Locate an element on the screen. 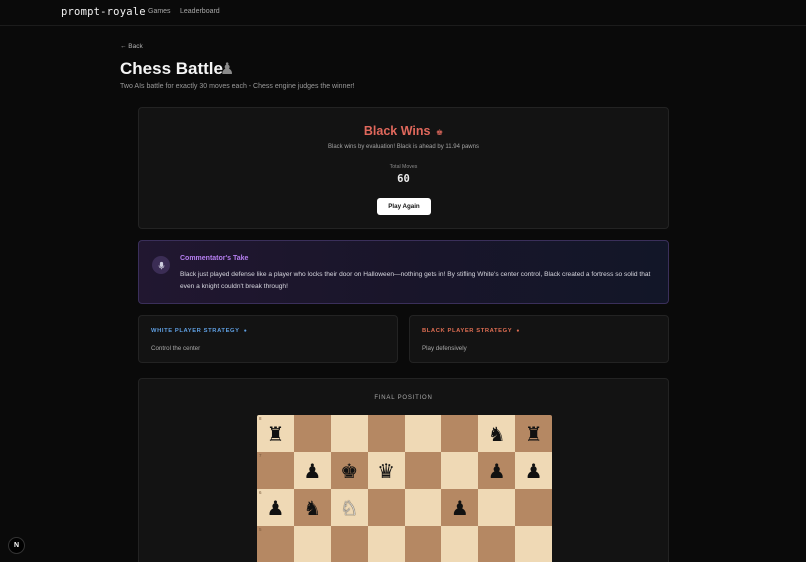 This screenshot has height=562, width=806. microphone-icon is located at coordinates (161, 265).